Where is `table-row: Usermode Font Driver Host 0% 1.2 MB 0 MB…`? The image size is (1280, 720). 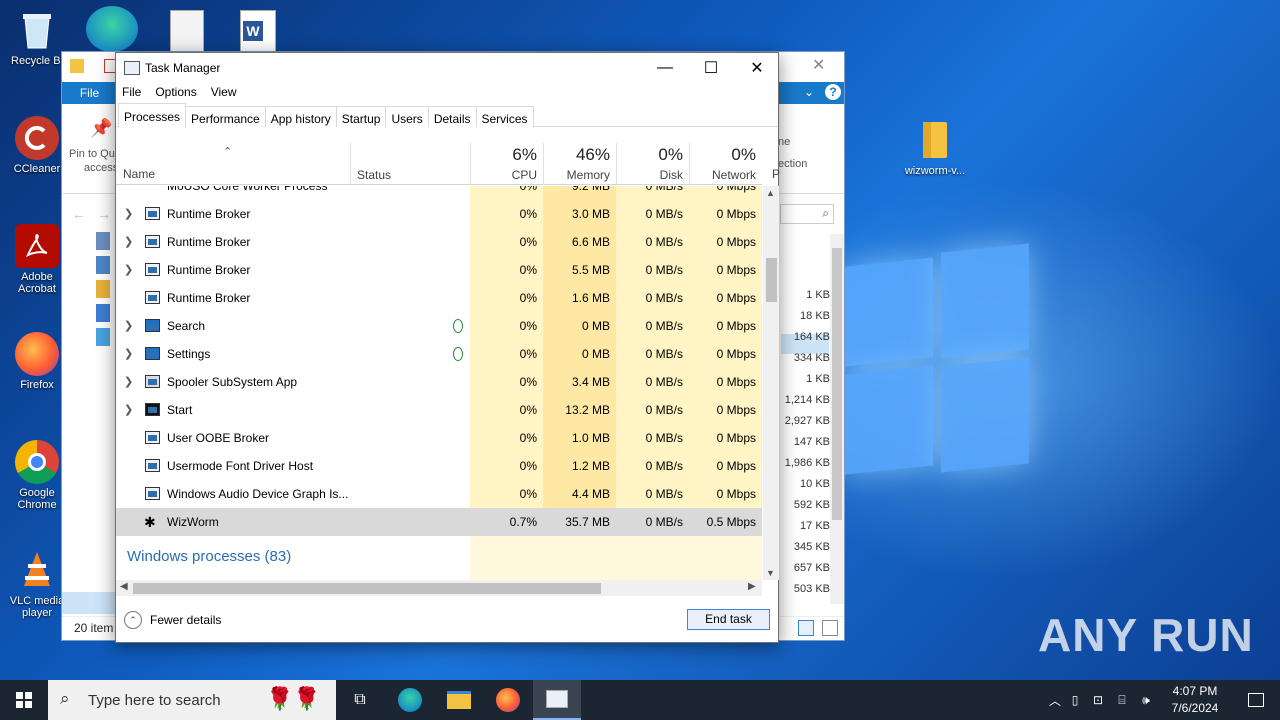
table-row: Usermode Font Driver Host 0% 1.2 MB 0 MB… is located at coordinates (439, 466).